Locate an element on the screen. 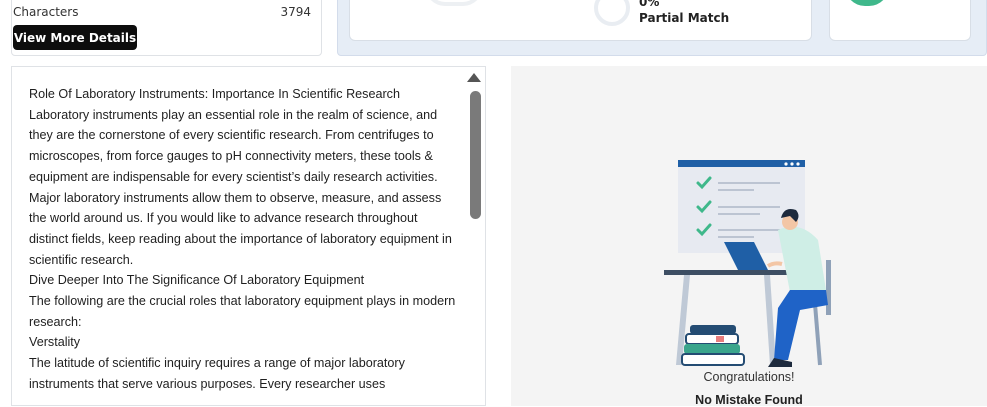 This screenshot has height=407, width=987. match-summary-card is located at coordinates (580, 20).